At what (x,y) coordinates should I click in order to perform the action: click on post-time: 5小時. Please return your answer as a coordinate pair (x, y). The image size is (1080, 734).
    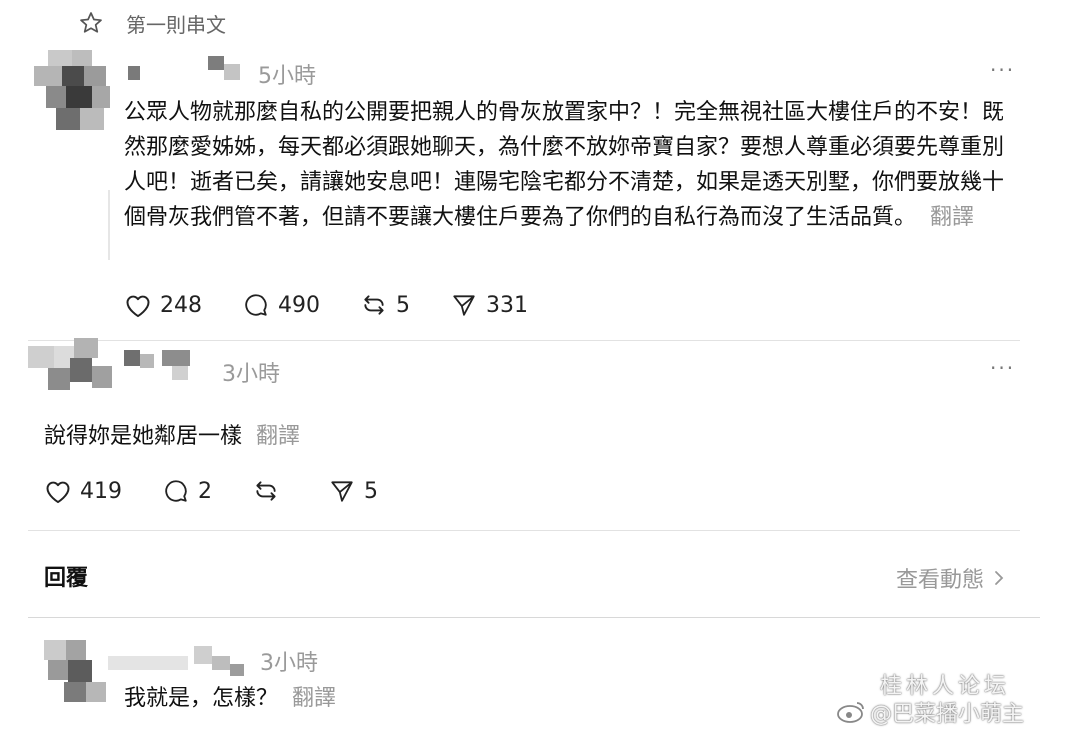
    Looking at the image, I should click on (287, 76).